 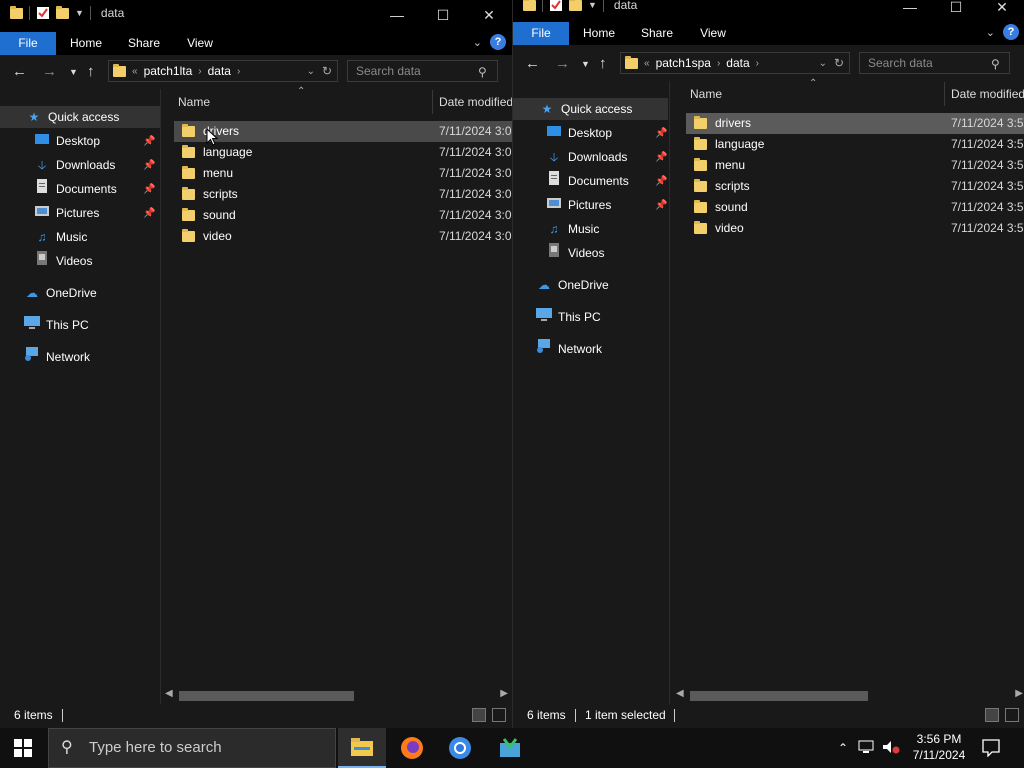 What do you see at coordinates (343, 236) in the screenshot?
I see `table-row: video 7/11/2024 3:07` at bounding box center [343, 236].